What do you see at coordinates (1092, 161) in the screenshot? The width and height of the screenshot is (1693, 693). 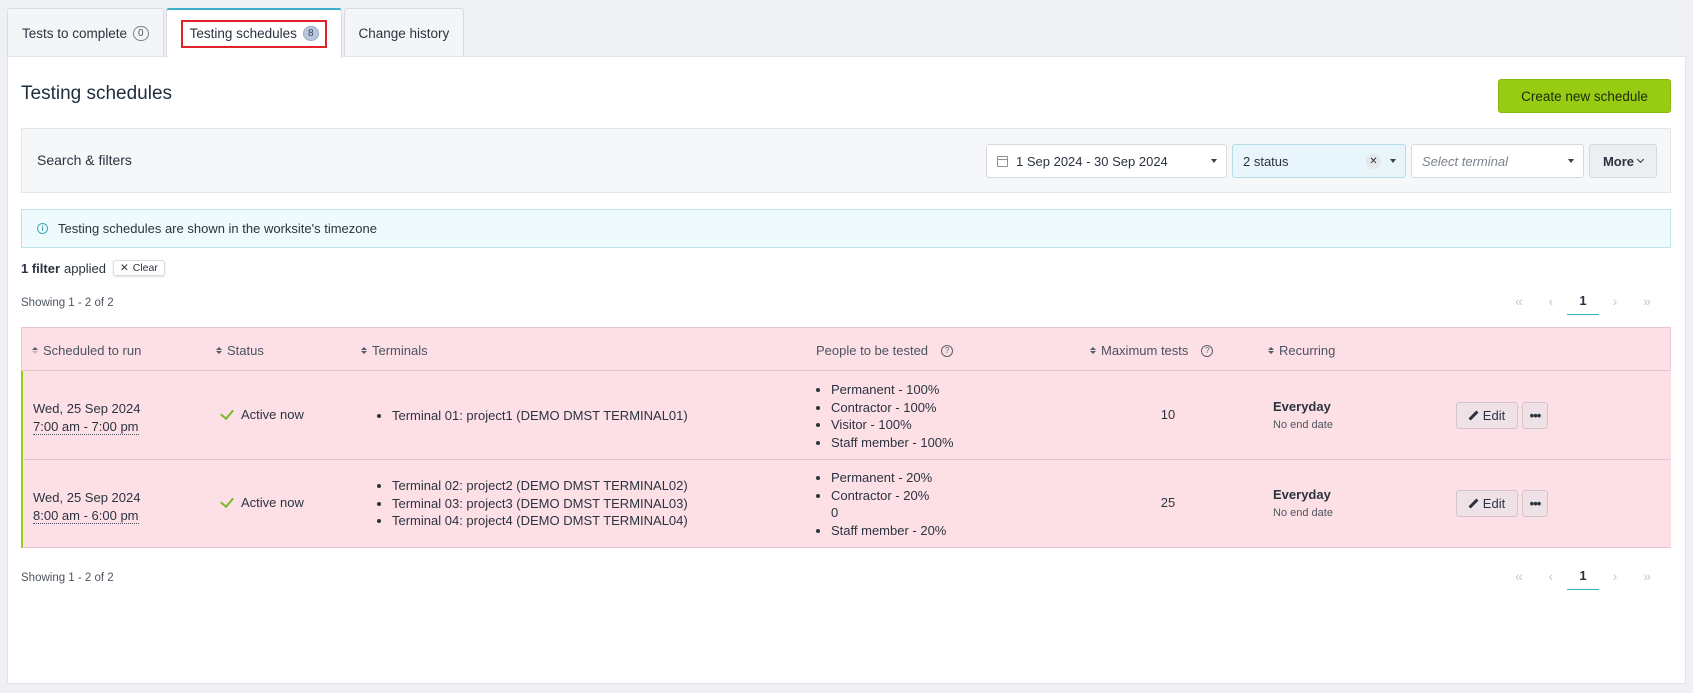 I see `date-range-value: 1 Sep 2024 - 30 Sep 2024` at bounding box center [1092, 161].